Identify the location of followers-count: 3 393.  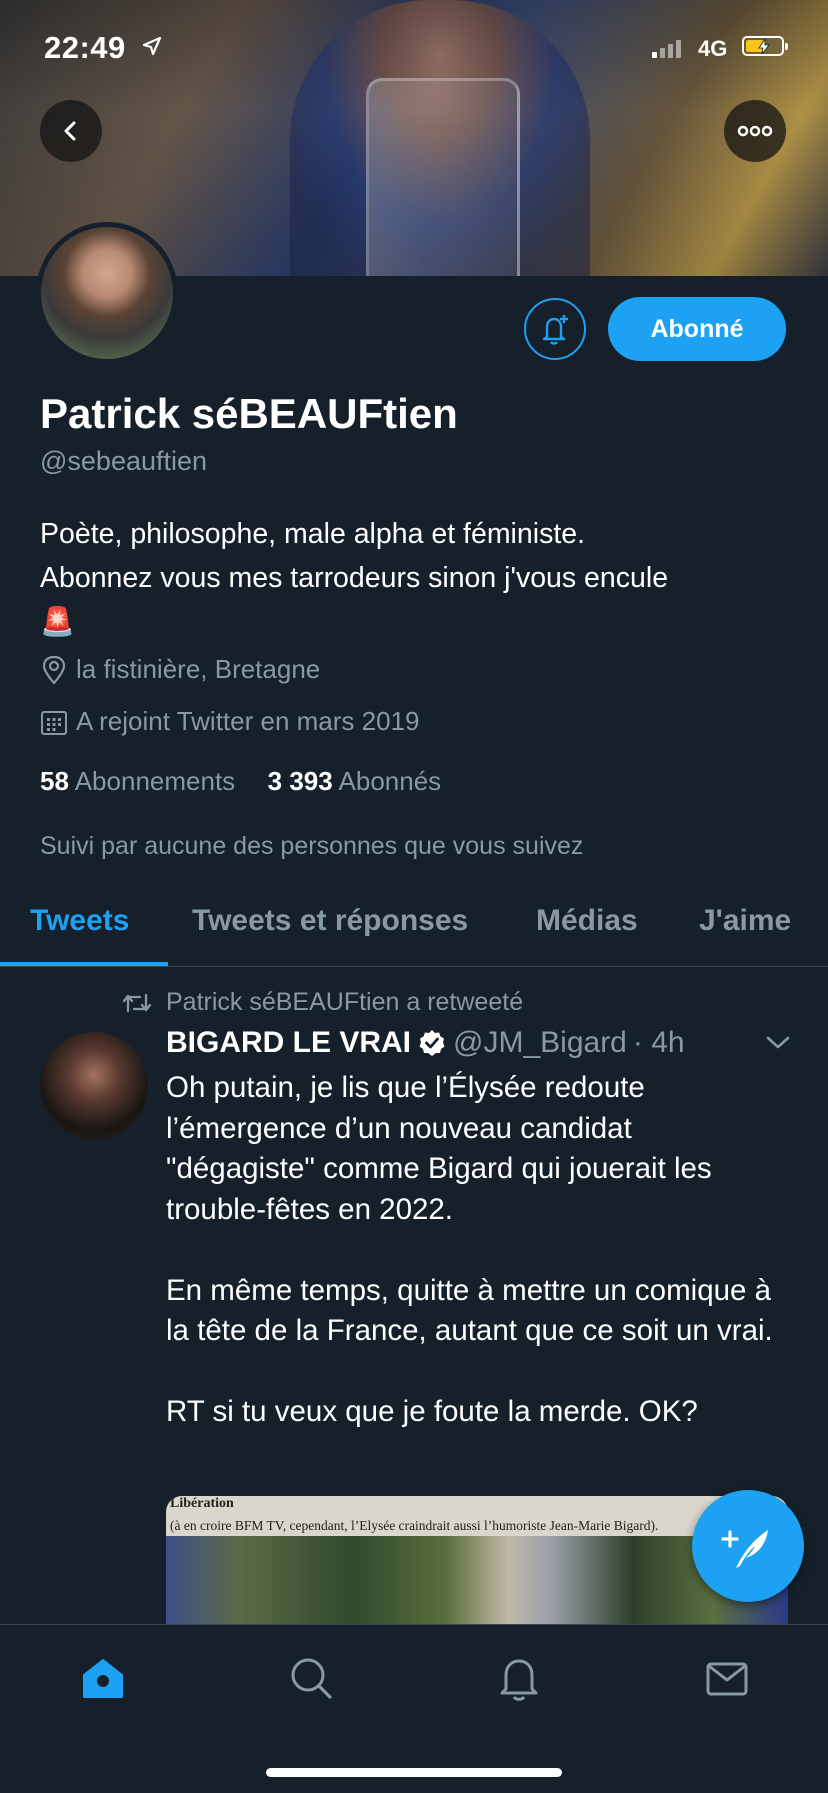
(300, 781).